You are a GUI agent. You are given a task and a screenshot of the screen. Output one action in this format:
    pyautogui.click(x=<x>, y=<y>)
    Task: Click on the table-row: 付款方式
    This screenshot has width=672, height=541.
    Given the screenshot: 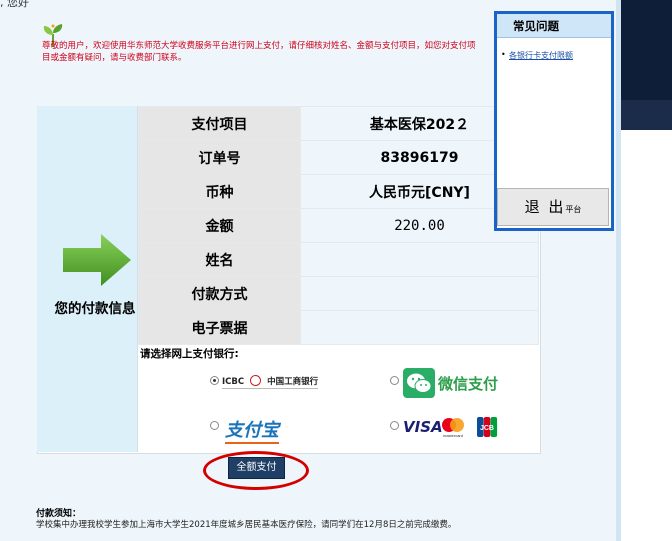 What is the action you would take?
    pyautogui.click(x=338, y=293)
    